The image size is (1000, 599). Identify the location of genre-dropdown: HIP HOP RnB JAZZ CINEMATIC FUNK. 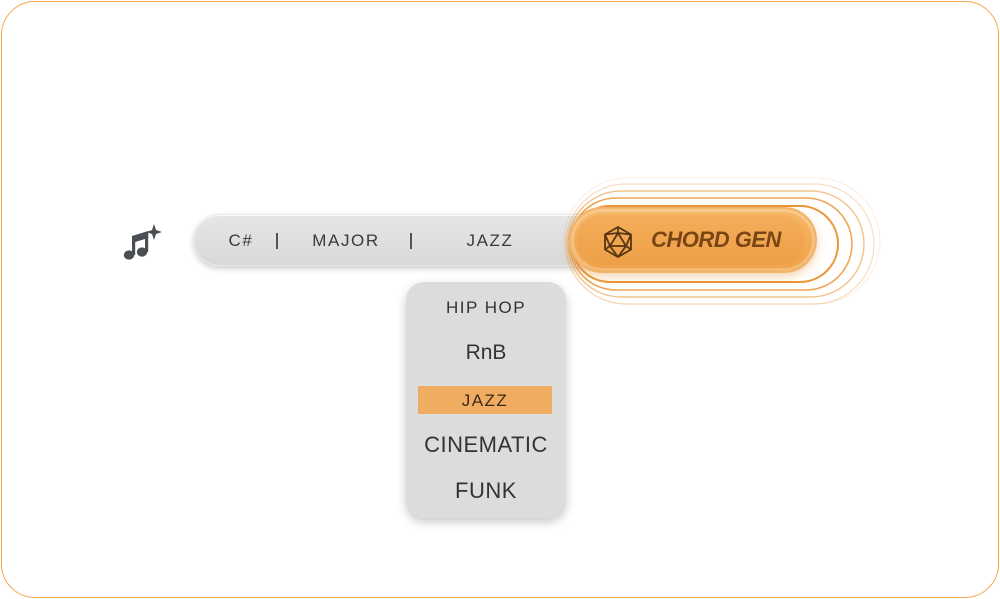
(486, 400).